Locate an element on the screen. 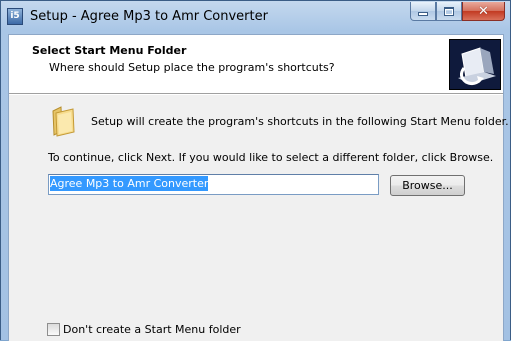 The width and height of the screenshot is (511, 341). caption-buttons: ✕ is located at coordinates (457, 12).